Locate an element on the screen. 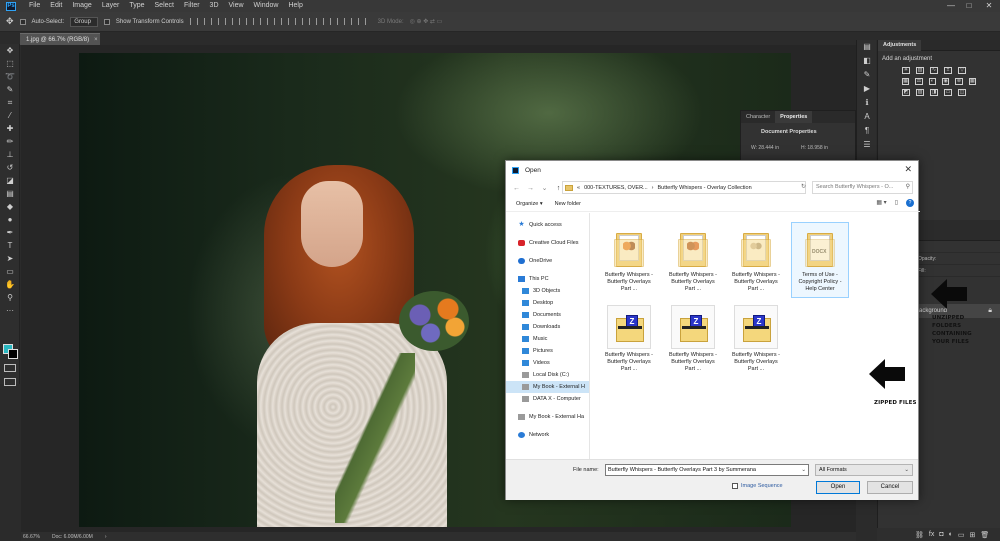 This screenshot has height=541, width=1000. align-bottom-icon is located at coordinates (221, 21).